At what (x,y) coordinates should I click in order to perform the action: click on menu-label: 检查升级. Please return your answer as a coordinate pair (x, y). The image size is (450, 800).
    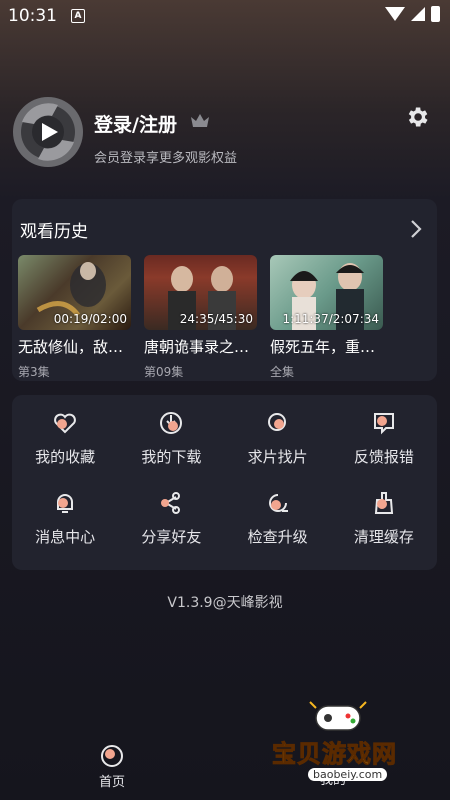
    Looking at the image, I should click on (277, 537).